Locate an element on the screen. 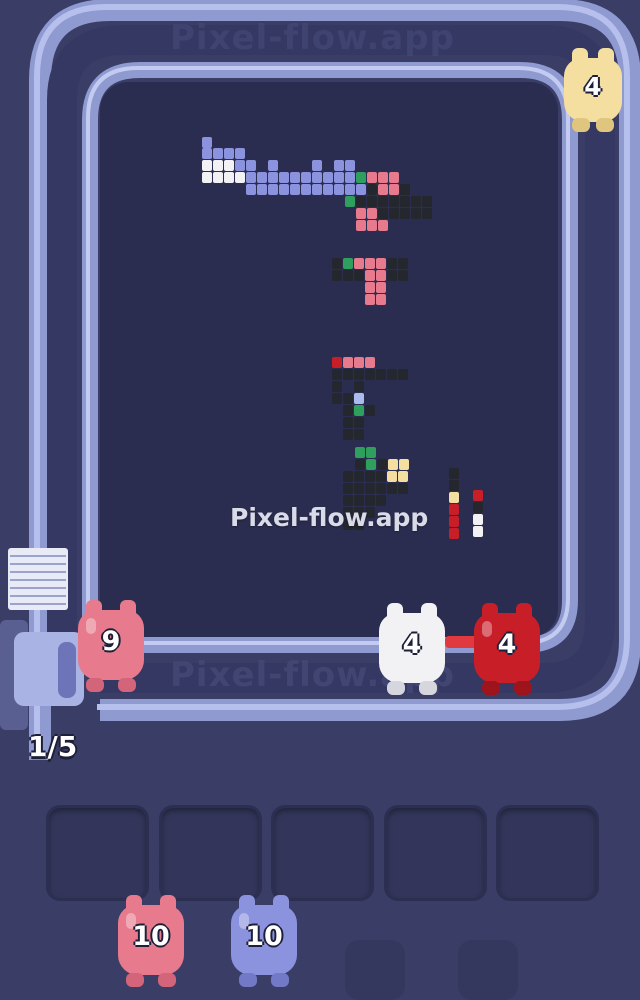 The width and height of the screenshot is (640, 1000). queue-pig-blue: 10 is located at coordinates (264, 941).